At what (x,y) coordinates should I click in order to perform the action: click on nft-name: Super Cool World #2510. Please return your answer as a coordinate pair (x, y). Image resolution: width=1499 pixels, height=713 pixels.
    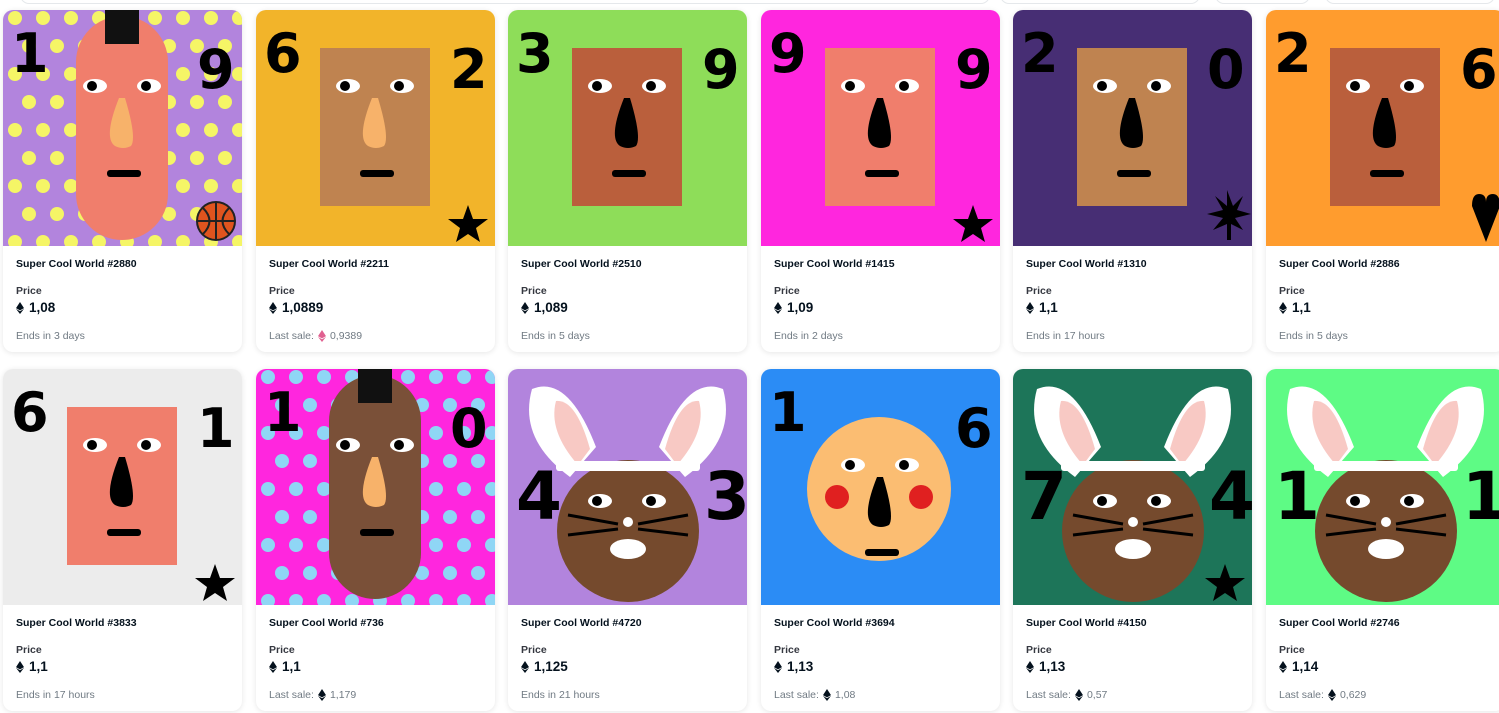
    Looking at the image, I should click on (581, 264).